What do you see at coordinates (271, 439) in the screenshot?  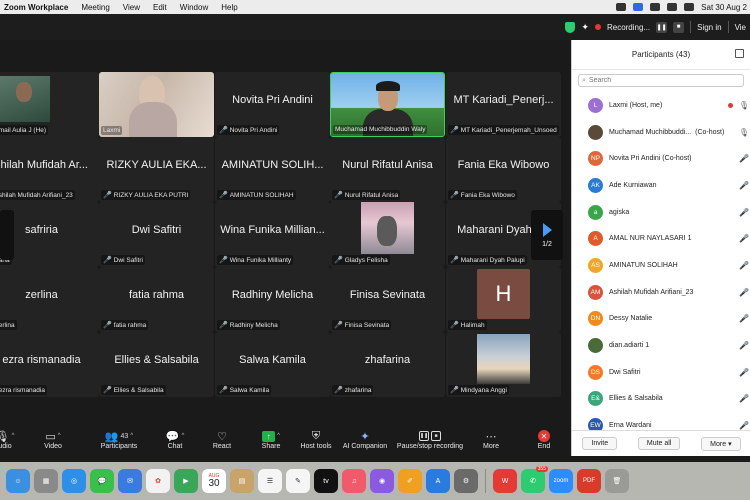 I see `share-button: ↑ ^ Share` at bounding box center [271, 439].